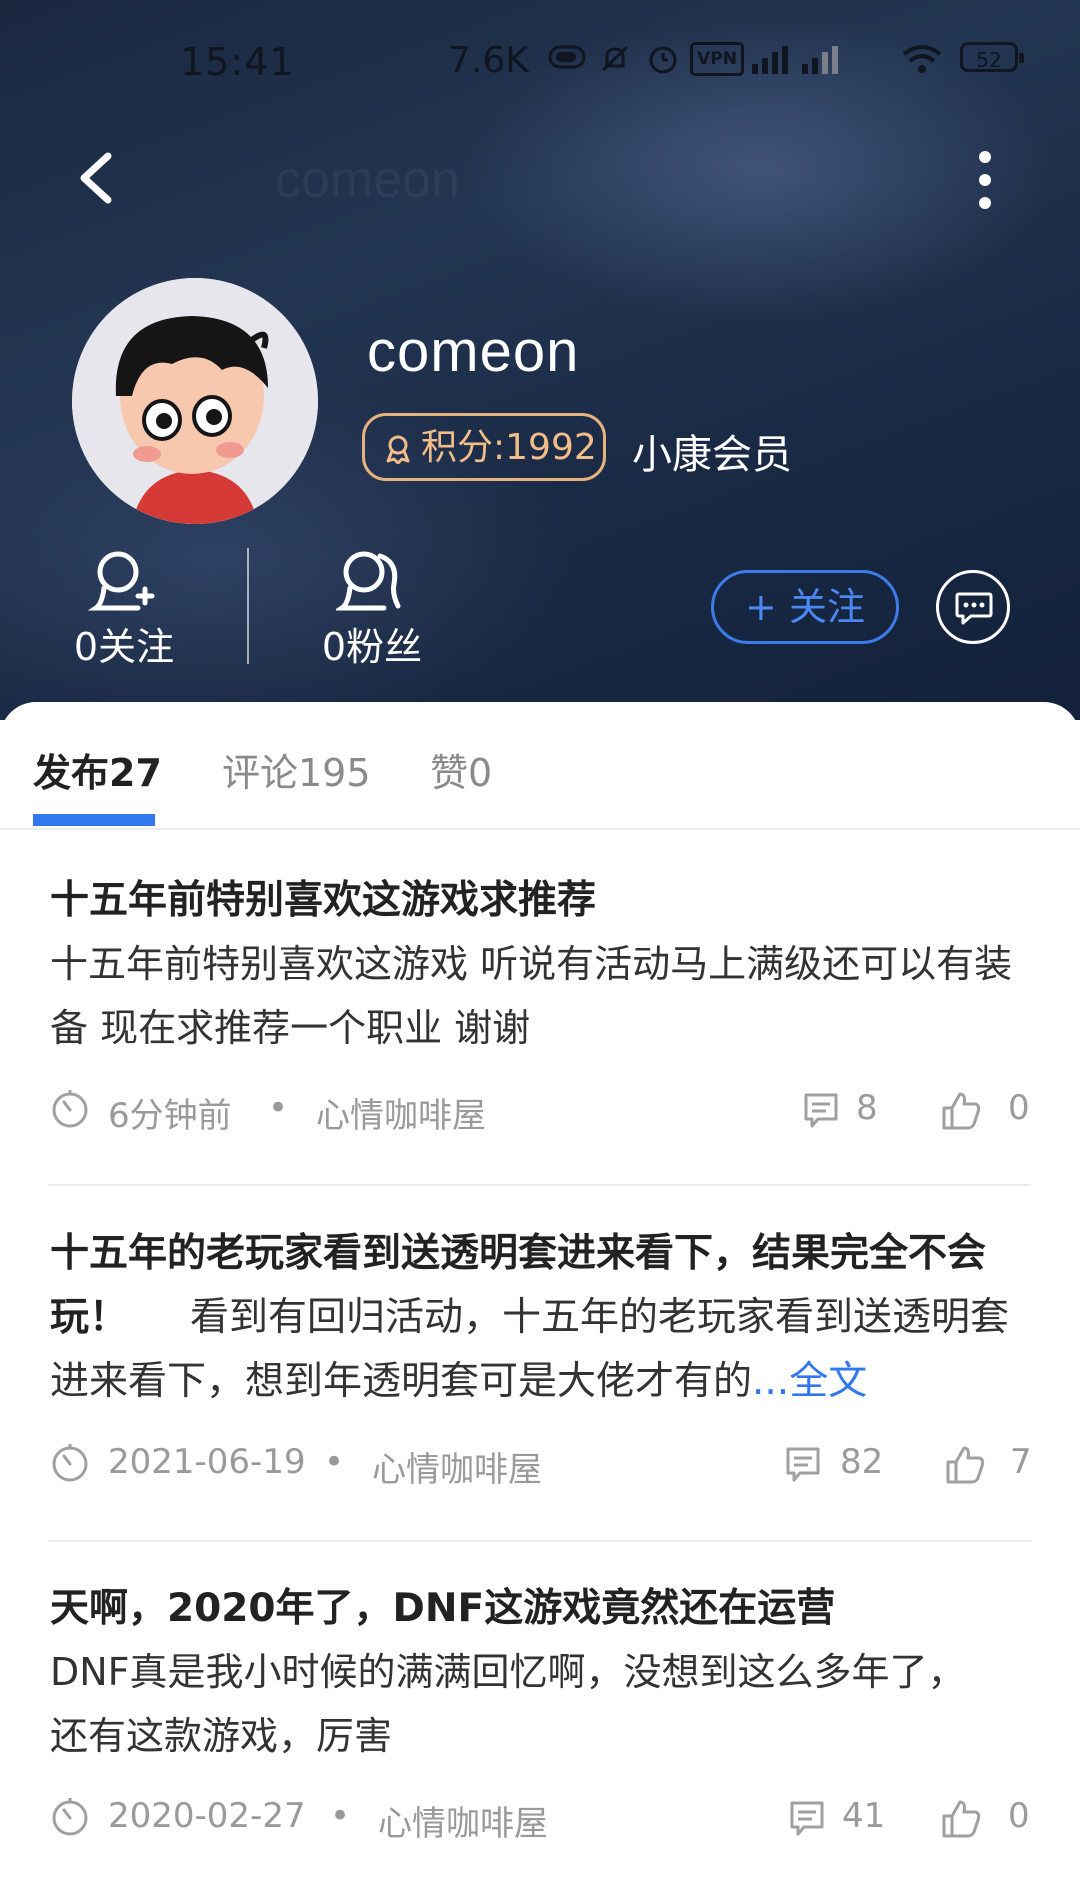 This screenshot has height=1888, width=1080. I want to click on tab-indicator, so click(94, 820).